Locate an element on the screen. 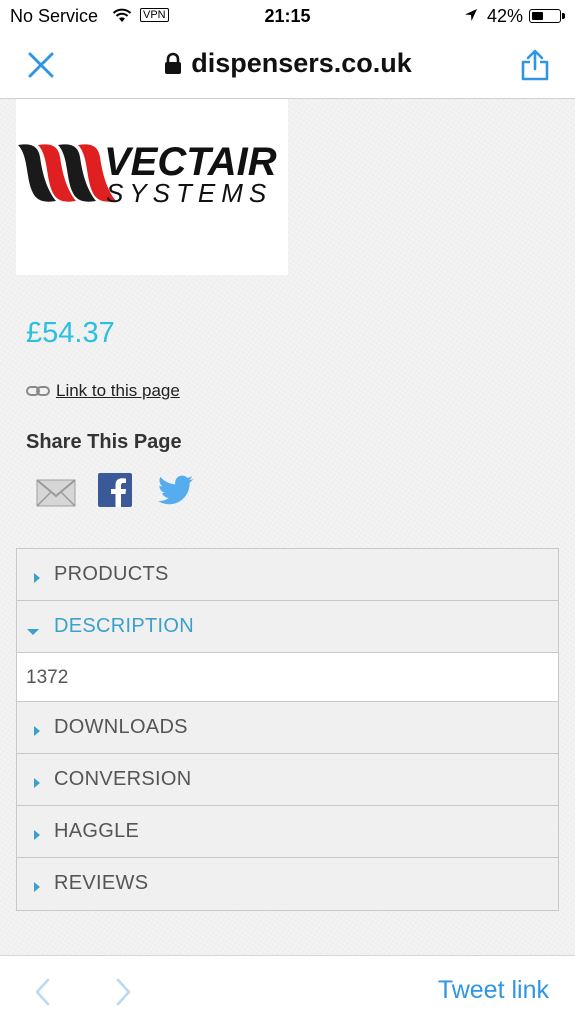  tweet-link-button: Tweet link is located at coordinates (493, 990).